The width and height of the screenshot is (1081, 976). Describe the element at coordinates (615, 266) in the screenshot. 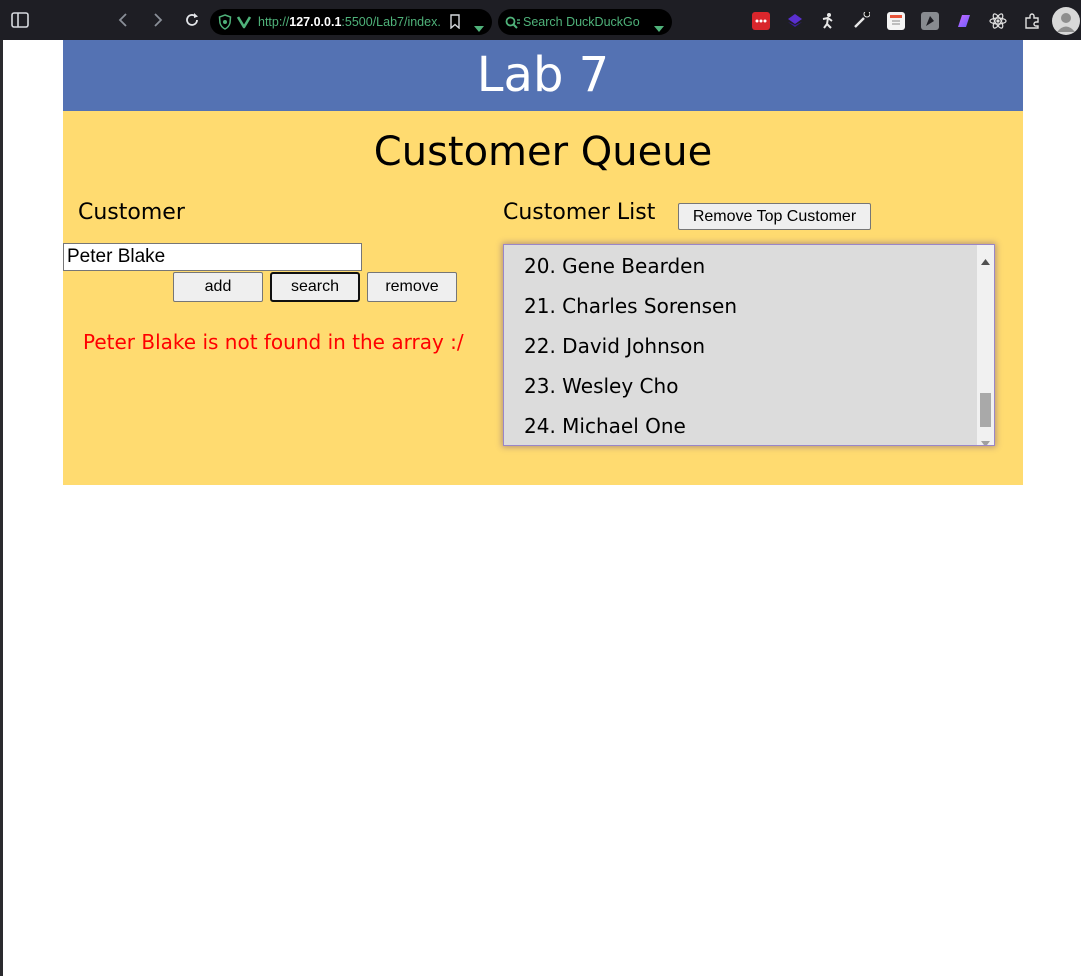

I see `list-item: 20. Gene Bearden` at that location.